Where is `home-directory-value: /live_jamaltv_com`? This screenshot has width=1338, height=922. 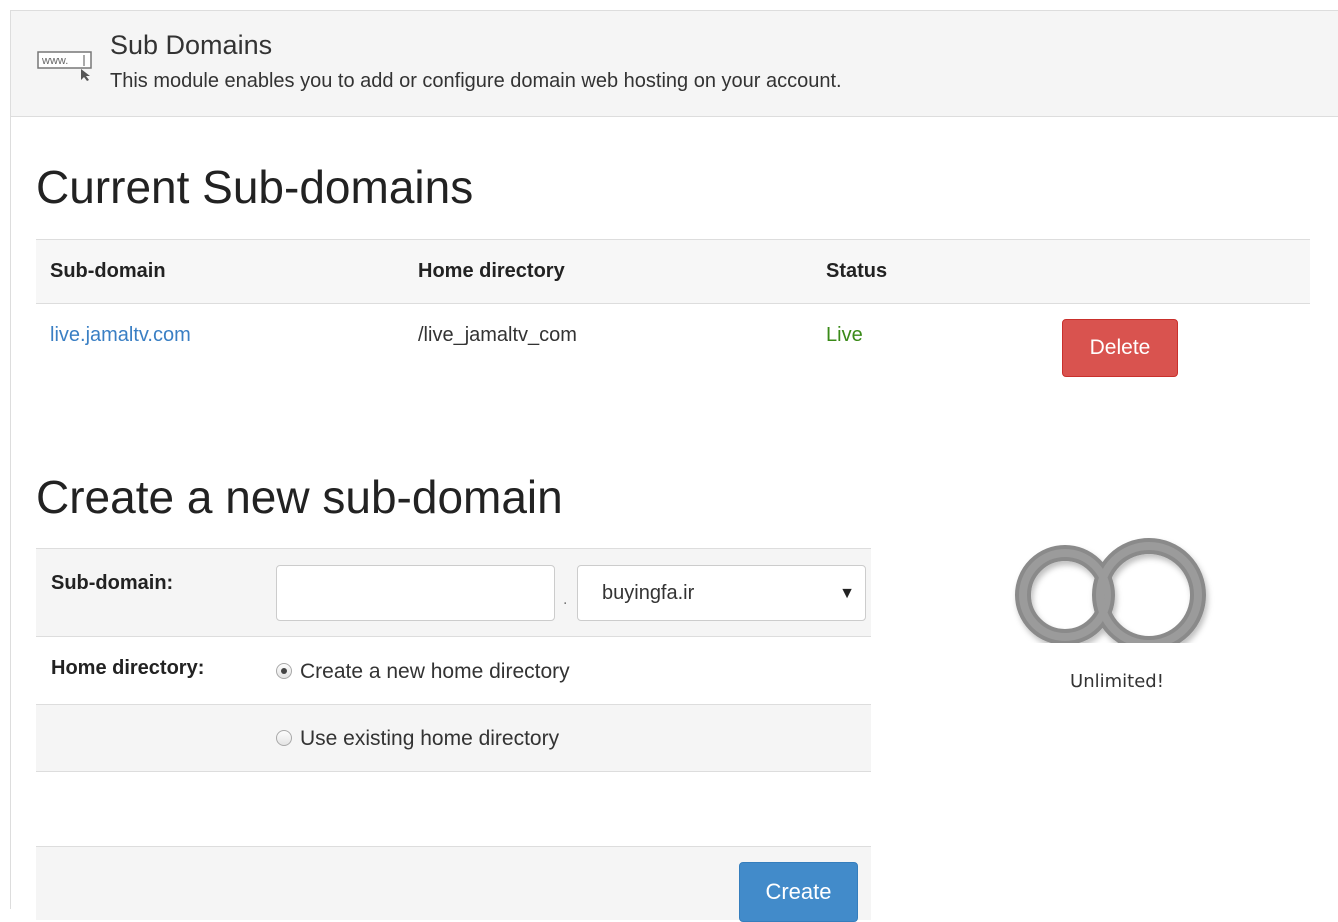
home-directory-value: /live_jamaltv_com is located at coordinates (497, 335).